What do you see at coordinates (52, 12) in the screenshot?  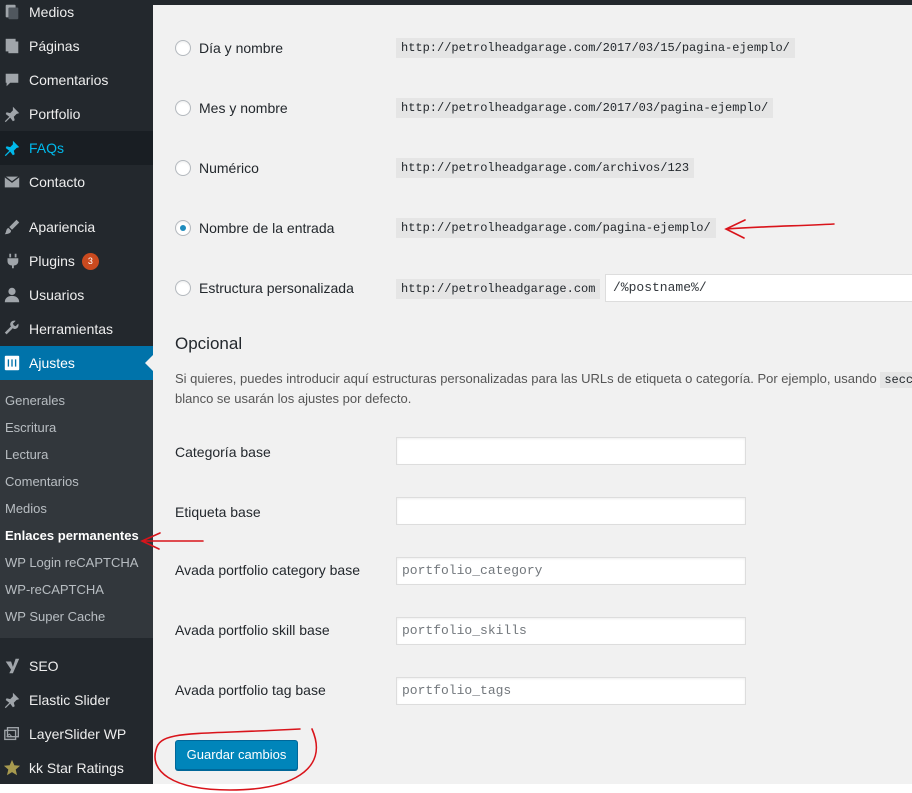 I see `menu-label: Medios` at bounding box center [52, 12].